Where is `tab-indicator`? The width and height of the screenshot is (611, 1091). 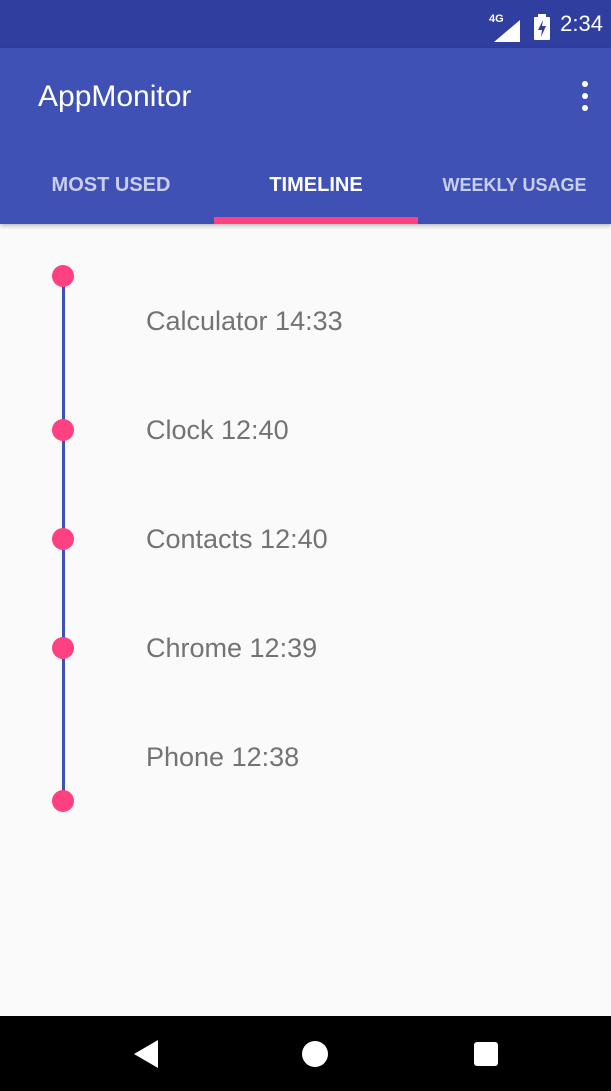
tab-indicator is located at coordinates (316, 220).